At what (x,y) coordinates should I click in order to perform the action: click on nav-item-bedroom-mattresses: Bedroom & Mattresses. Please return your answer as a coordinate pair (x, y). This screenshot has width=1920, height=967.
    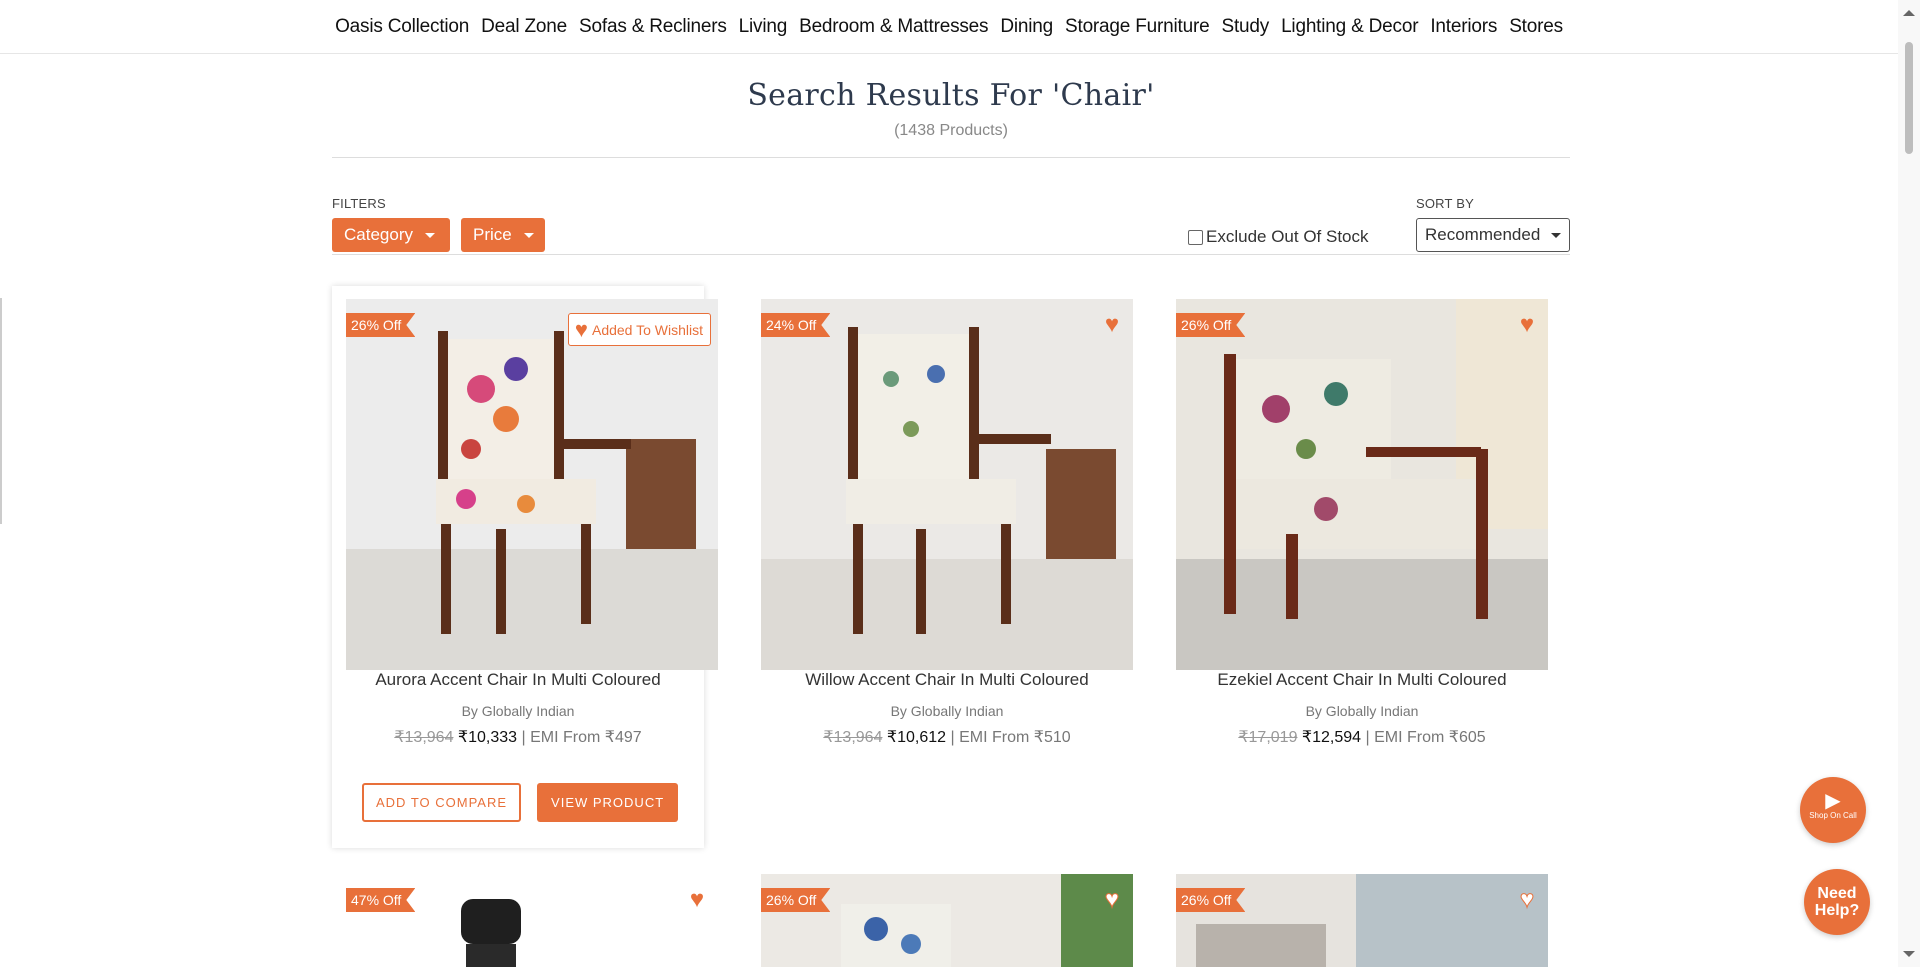
    Looking at the image, I should click on (893, 27).